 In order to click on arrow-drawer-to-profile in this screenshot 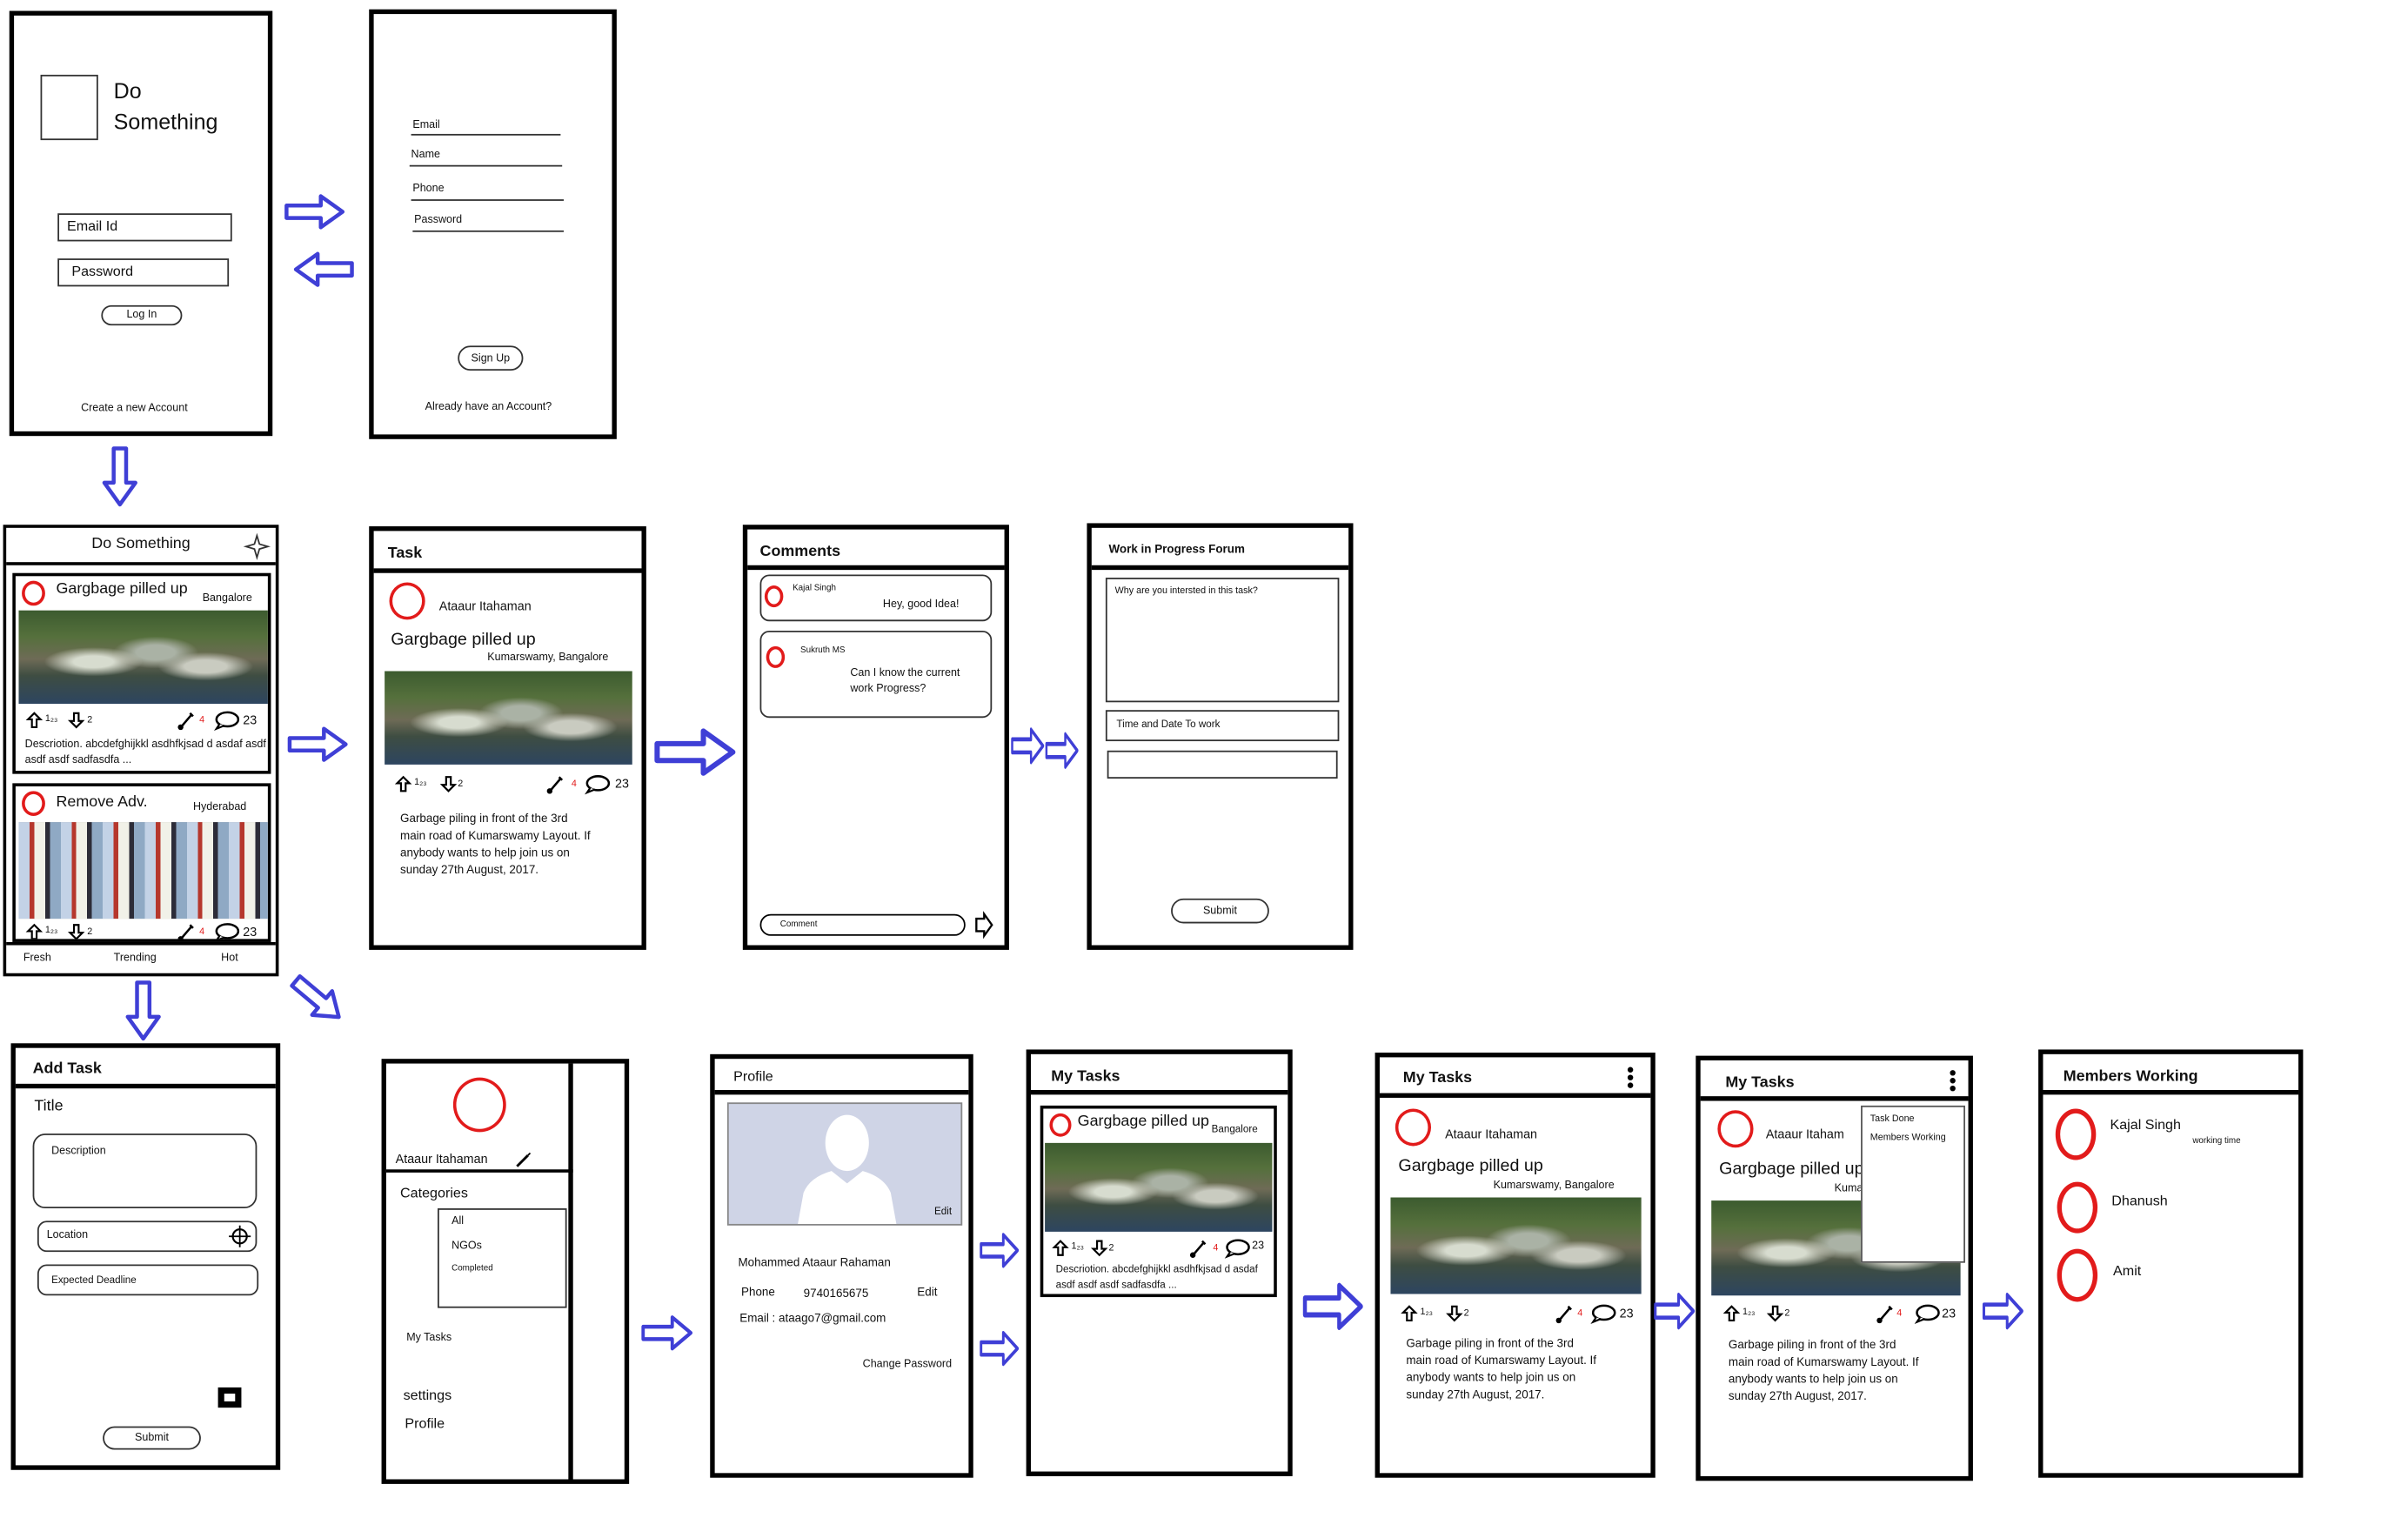, I will do `click(667, 1333)`.